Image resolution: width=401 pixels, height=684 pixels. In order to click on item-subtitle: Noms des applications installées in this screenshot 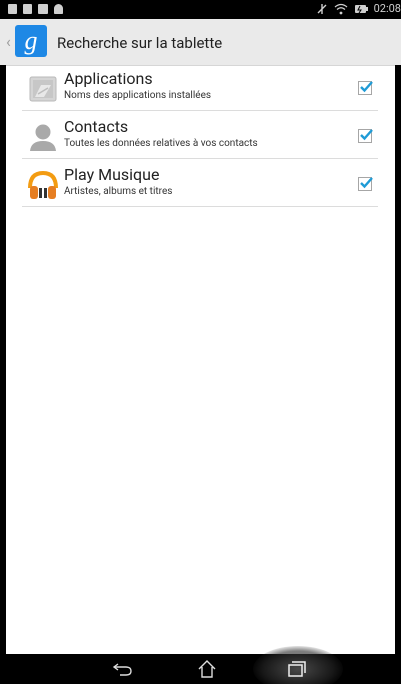, I will do `click(138, 95)`.